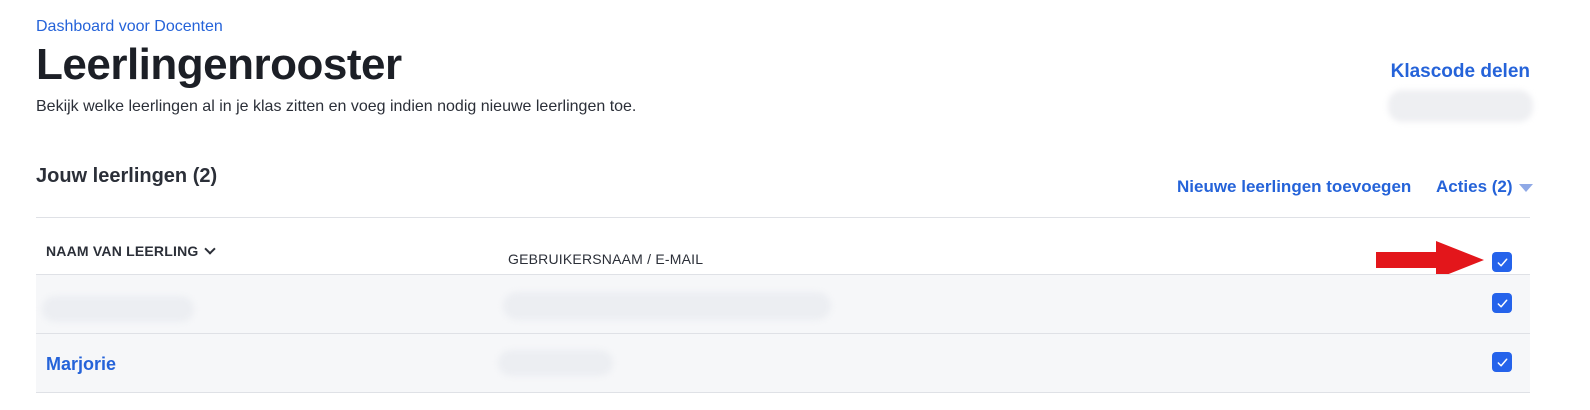 Image resolution: width=1590 pixels, height=410 pixels. Describe the element at coordinates (1474, 186) in the screenshot. I see `actions-label: Acties (2)` at that location.